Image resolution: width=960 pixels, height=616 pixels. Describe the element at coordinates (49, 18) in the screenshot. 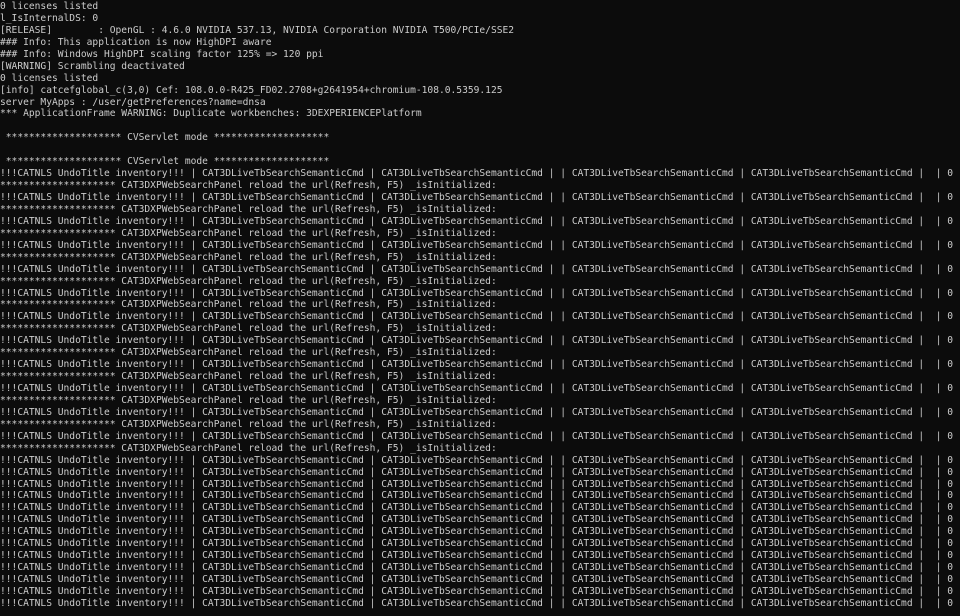

I see `console-line: l_IsInternalDS: 0` at that location.